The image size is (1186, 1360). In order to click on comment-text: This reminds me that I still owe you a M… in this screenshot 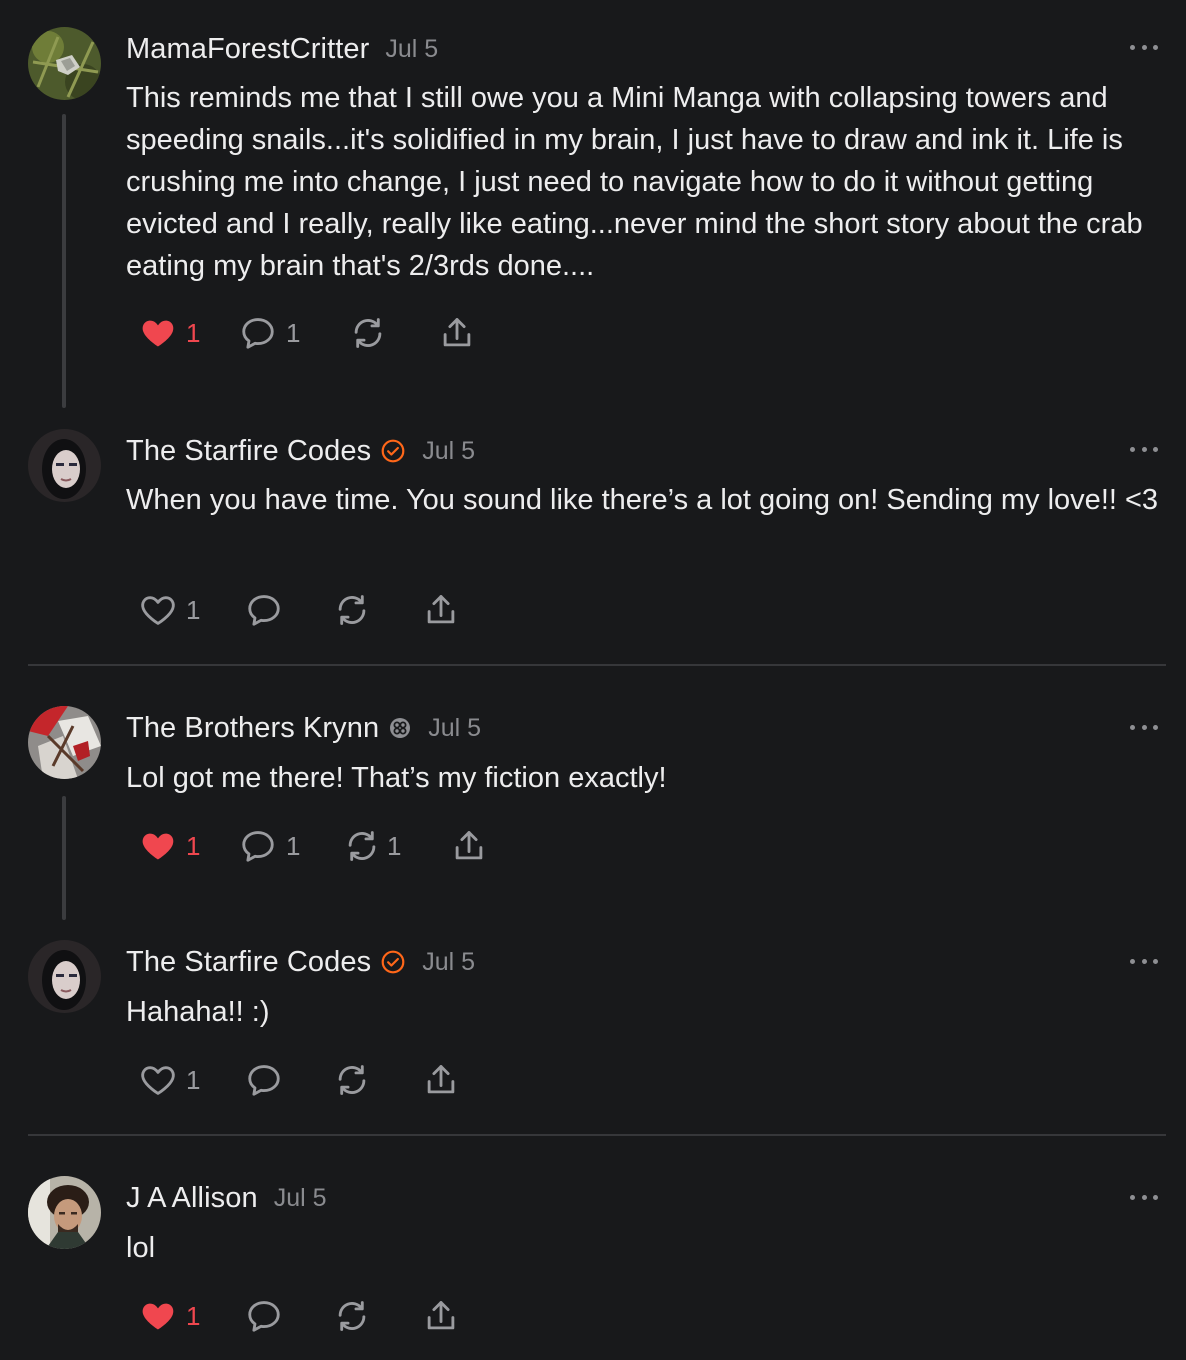, I will do `click(634, 182)`.